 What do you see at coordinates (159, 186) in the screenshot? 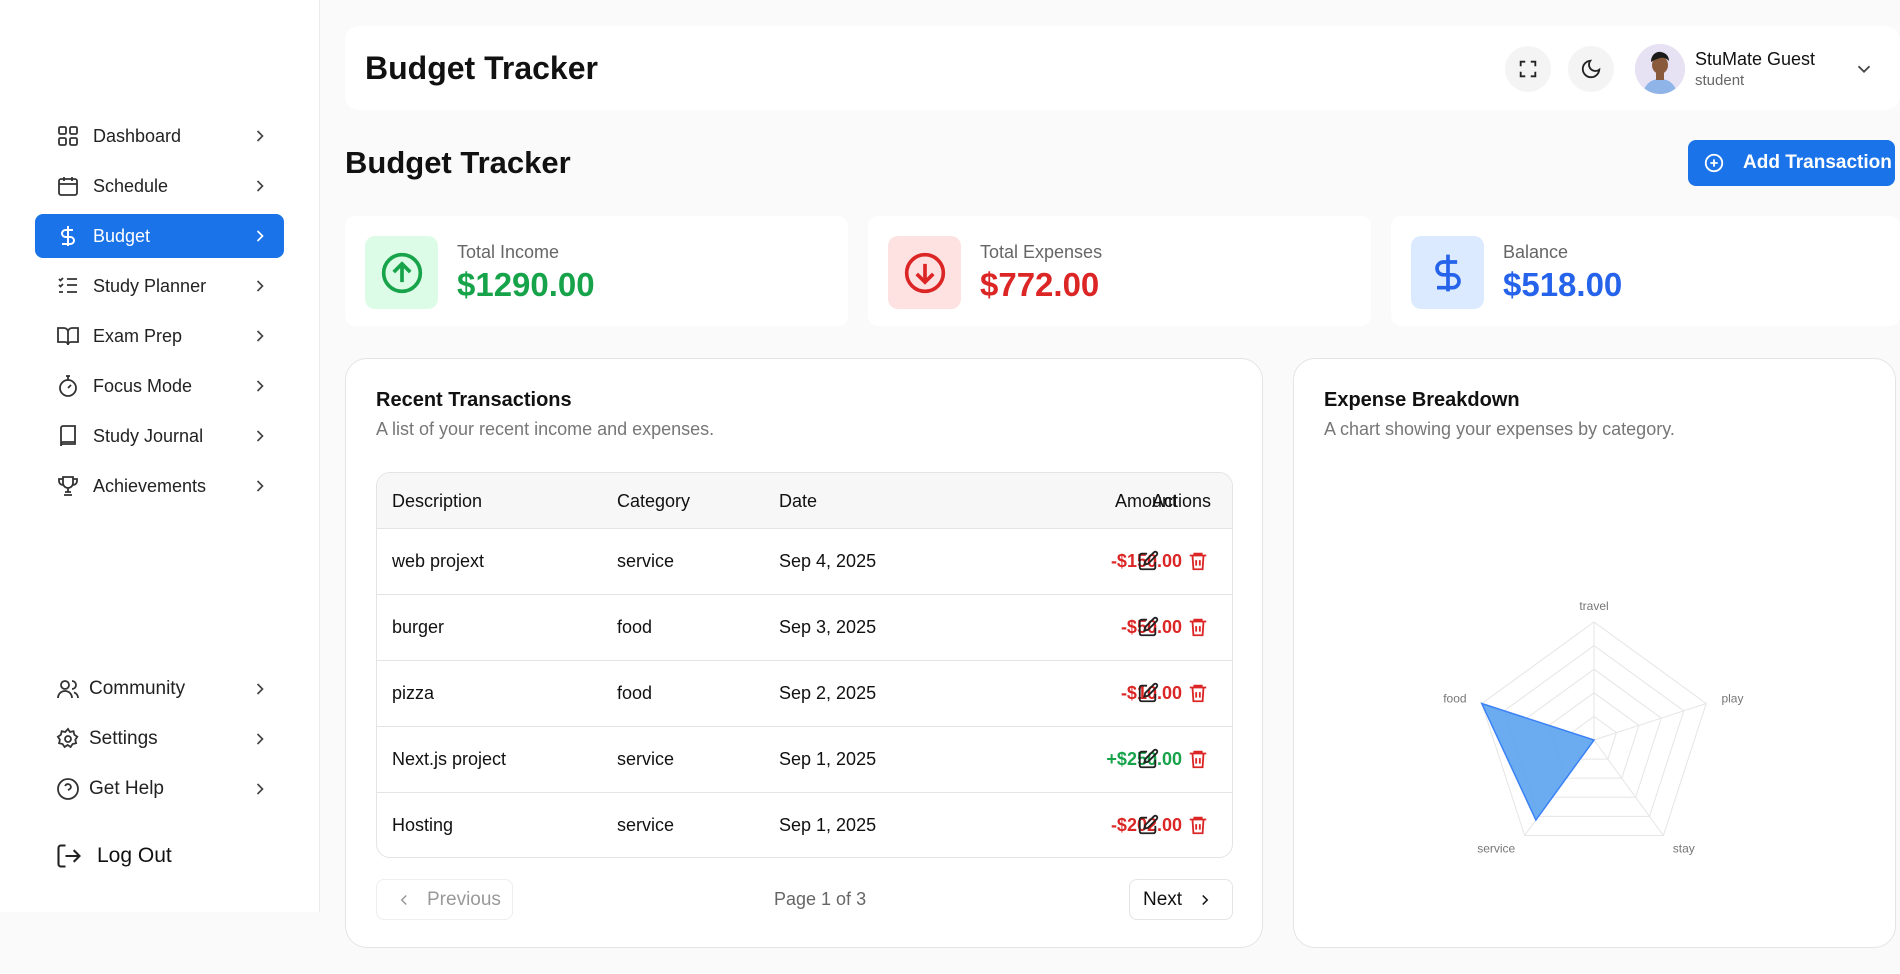
I see `sidebar-item-schedule: Schedule` at bounding box center [159, 186].